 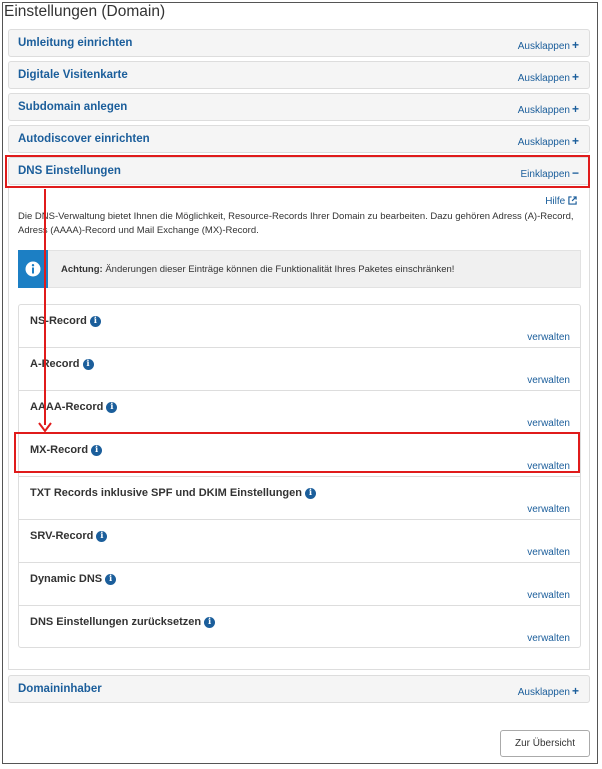 What do you see at coordinates (62, 536) in the screenshot?
I see `record-label: SRV-Record` at bounding box center [62, 536].